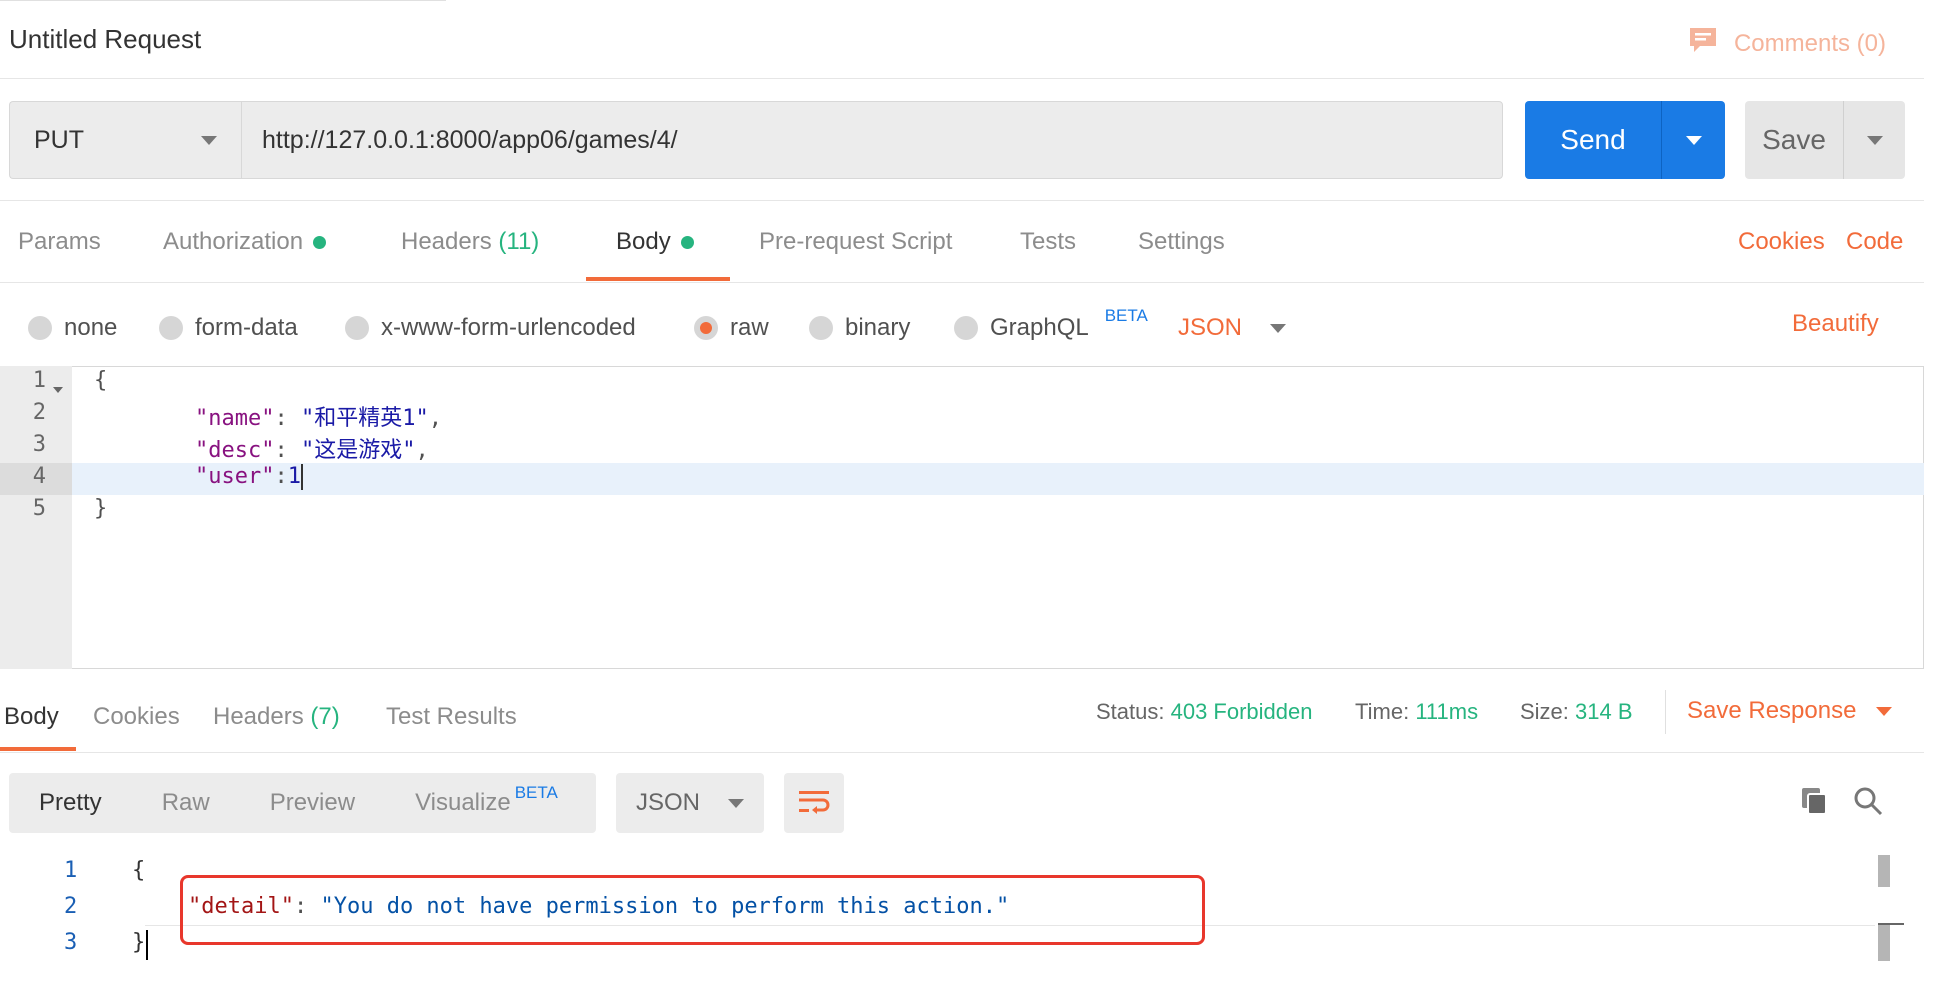 This screenshot has height=992, width=1934. I want to click on code-line: "user":1, so click(249, 477).